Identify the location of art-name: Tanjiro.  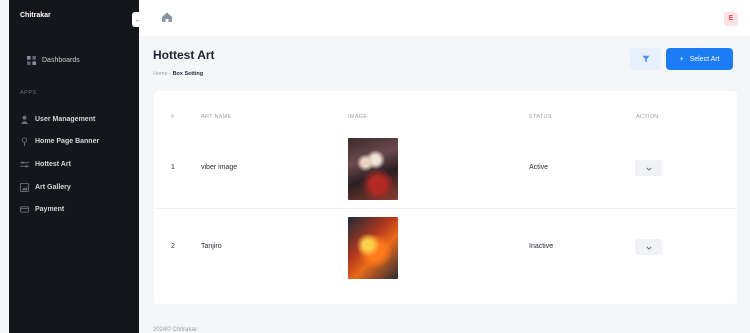
(211, 246).